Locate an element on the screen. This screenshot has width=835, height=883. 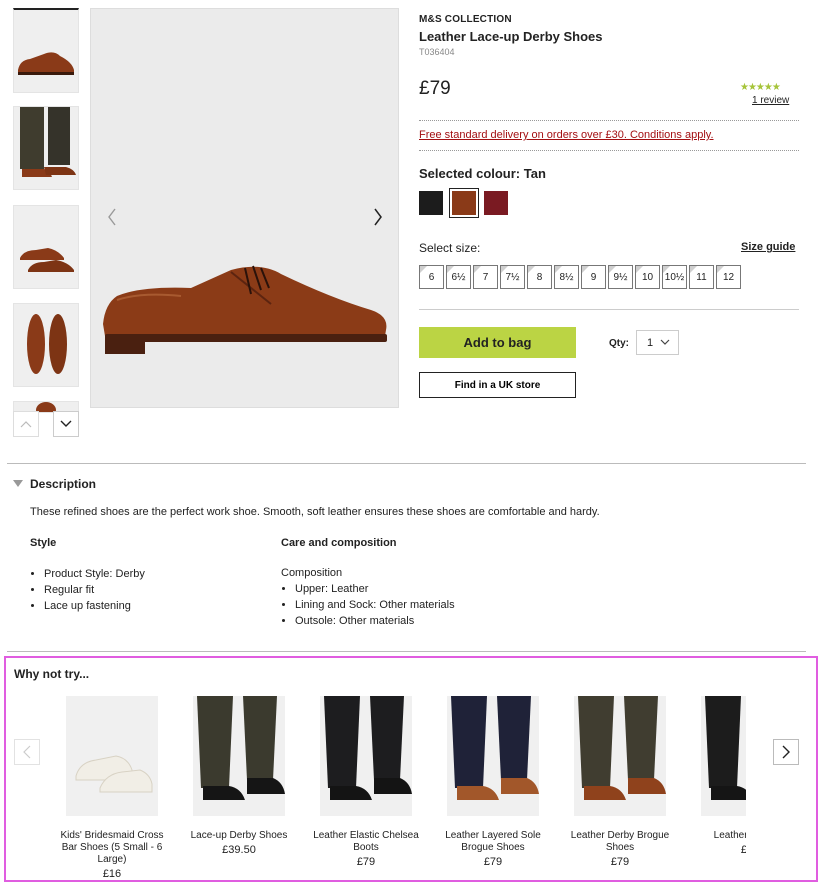
list-item: Lace up fastening is located at coordinates (94, 606).